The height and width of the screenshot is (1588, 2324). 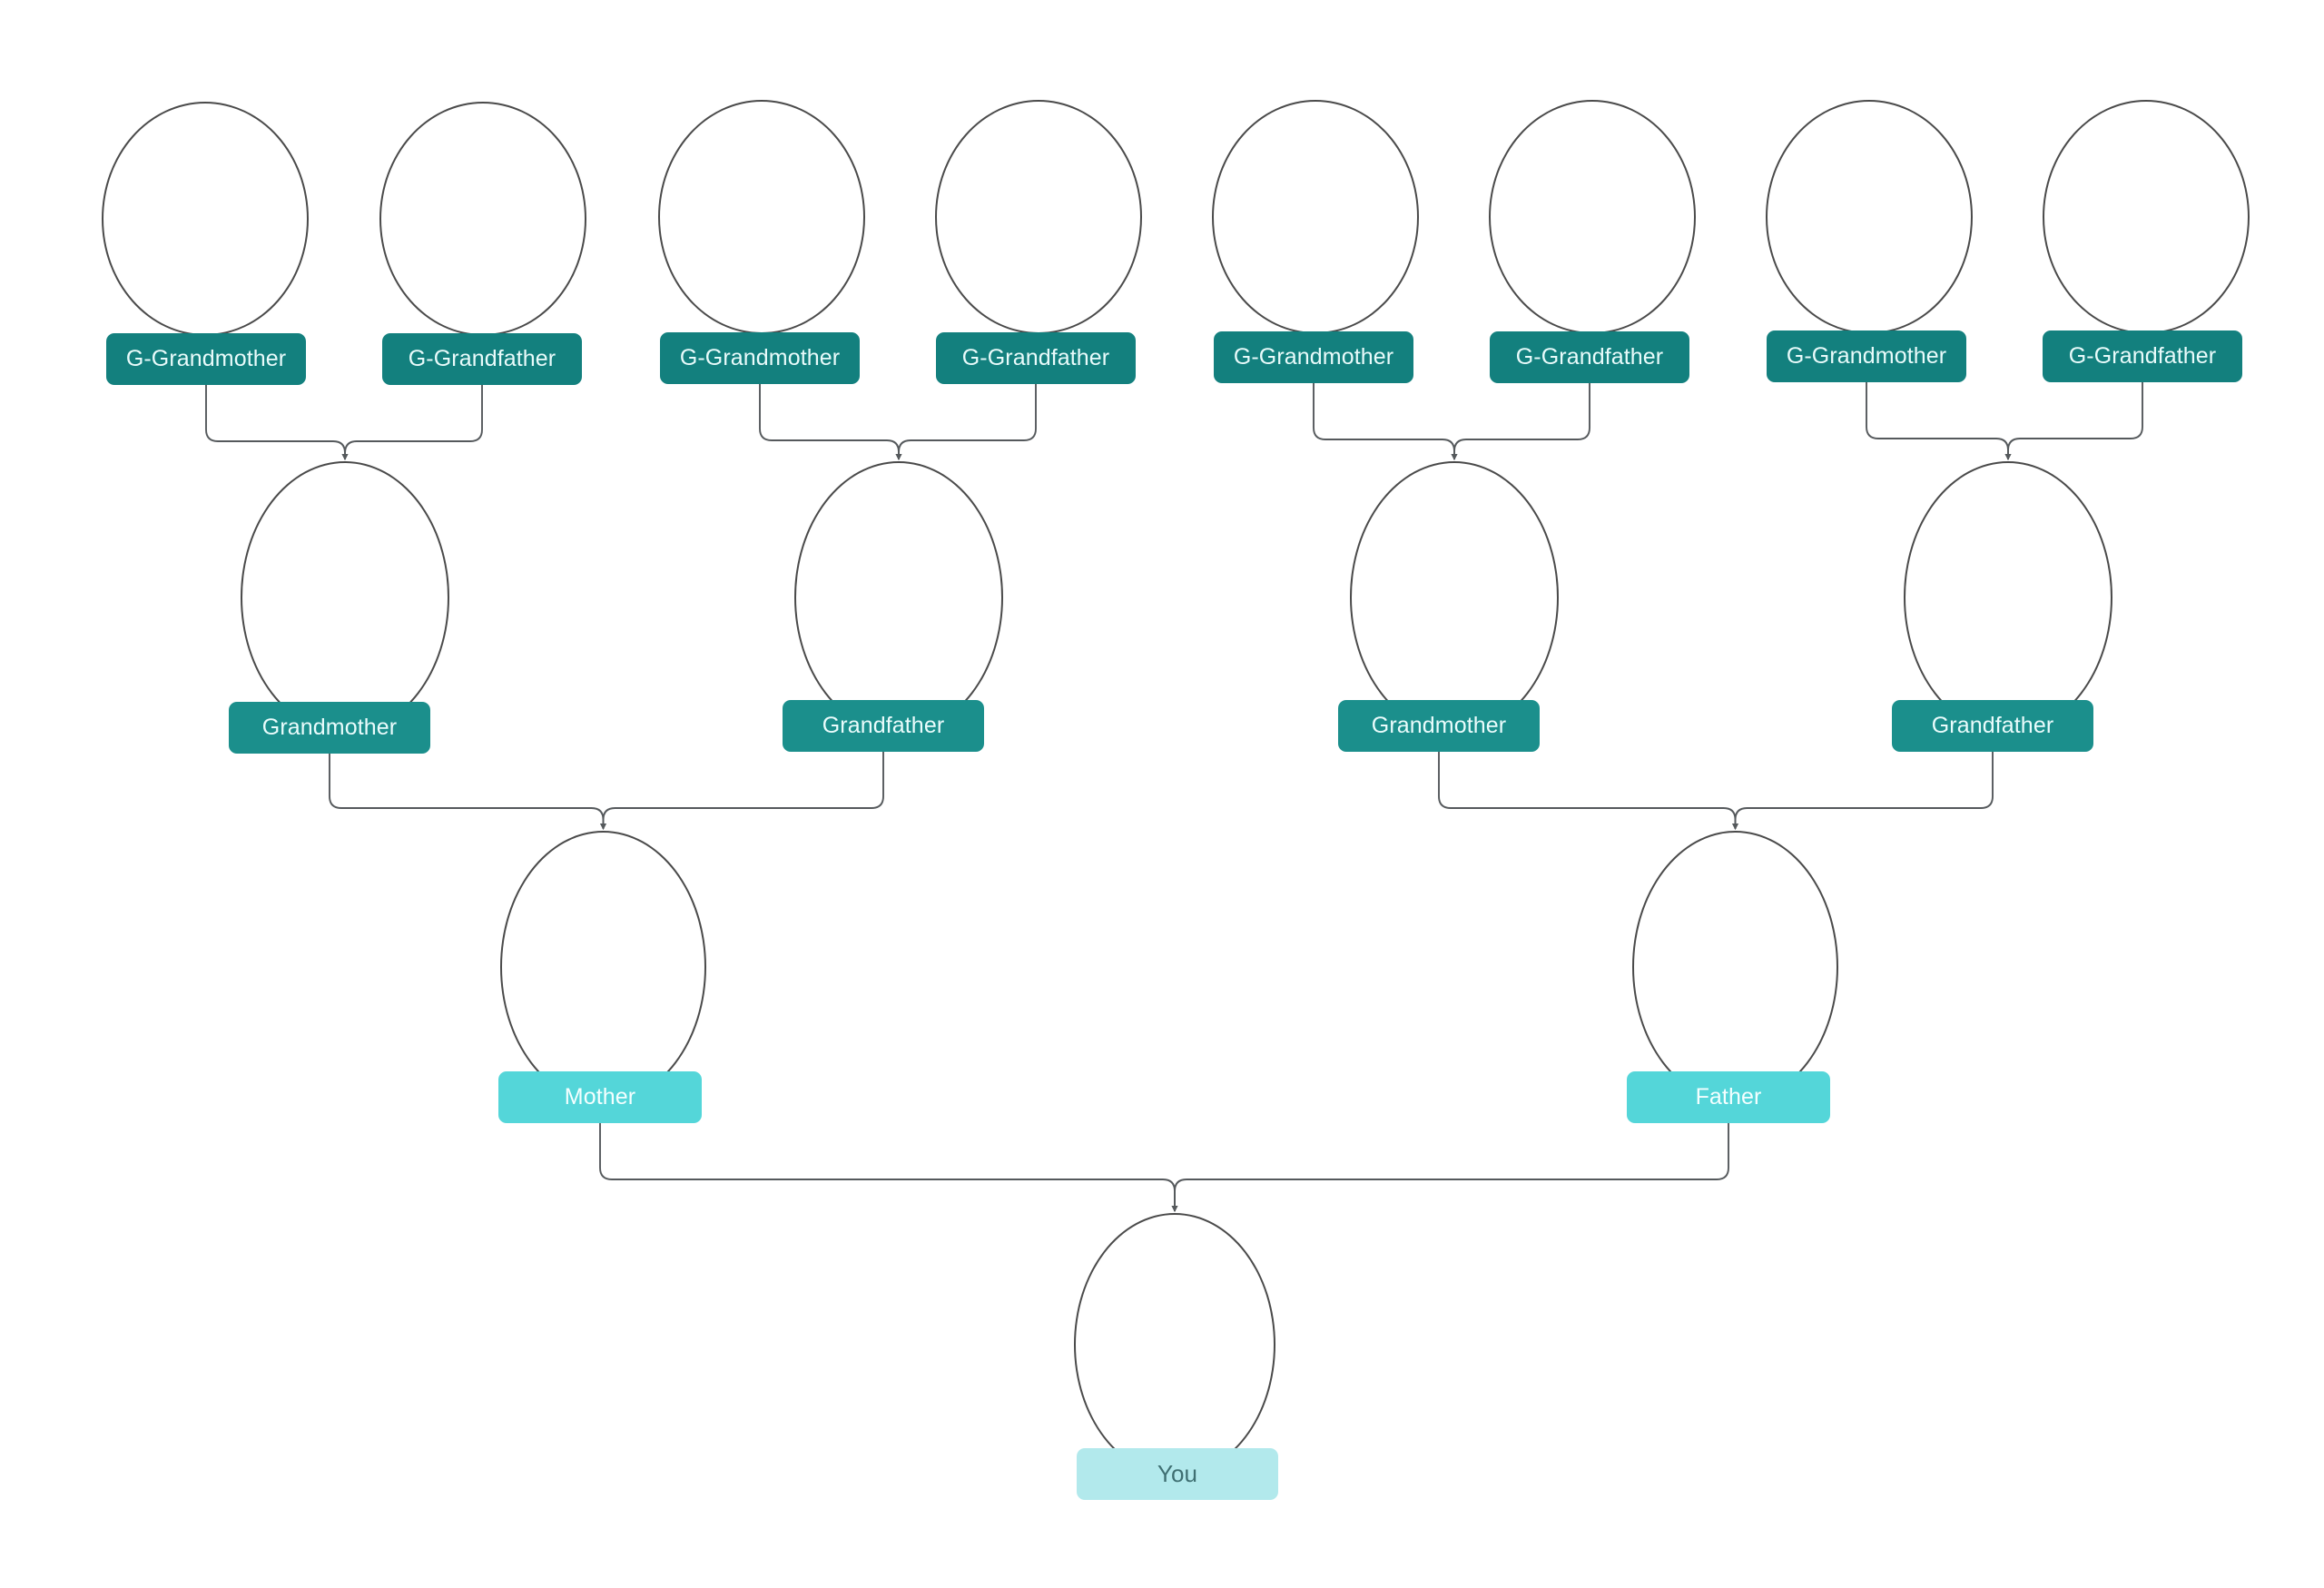 What do you see at coordinates (1313, 357) in the screenshot?
I see `person-label-ggm3: G-Grandmother` at bounding box center [1313, 357].